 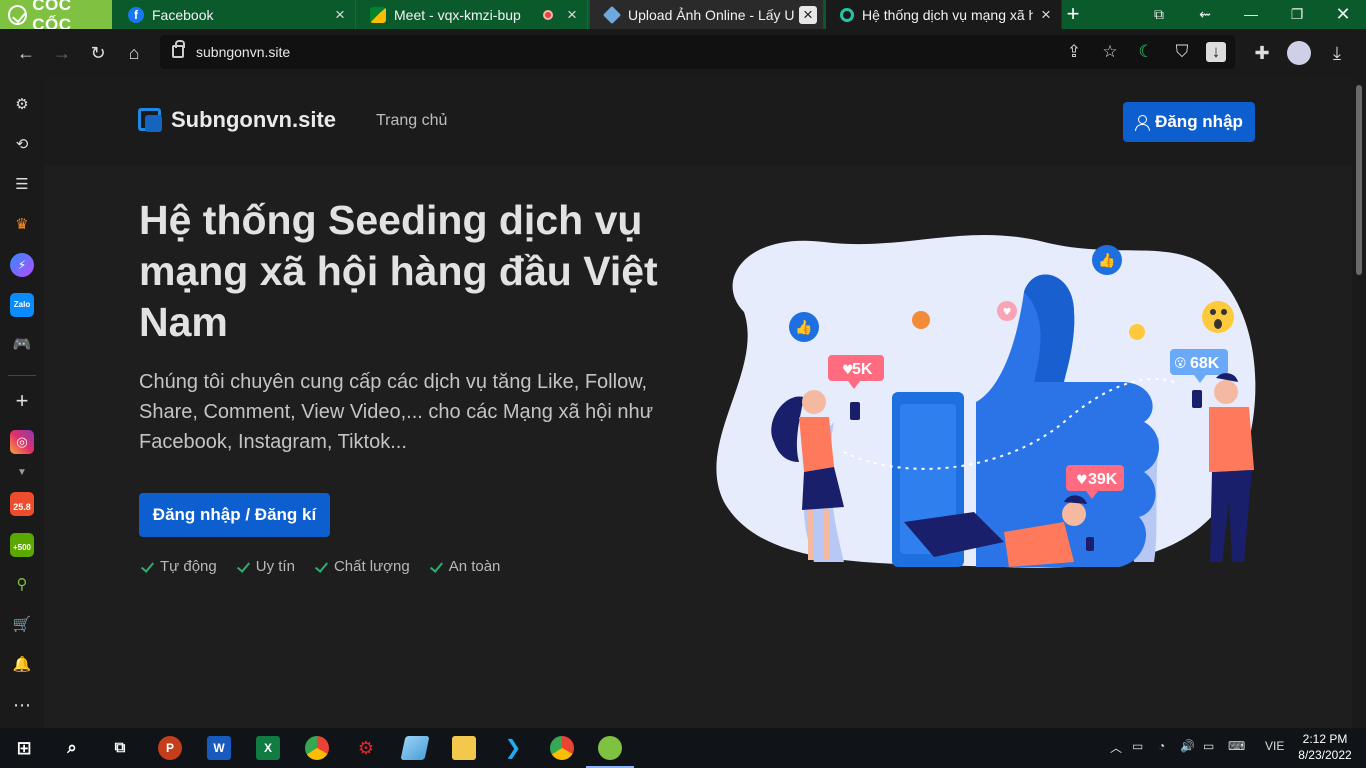 What do you see at coordinates (1325, 747) in the screenshot?
I see `clock: 2:12 PM 8/23/2022` at bounding box center [1325, 747].